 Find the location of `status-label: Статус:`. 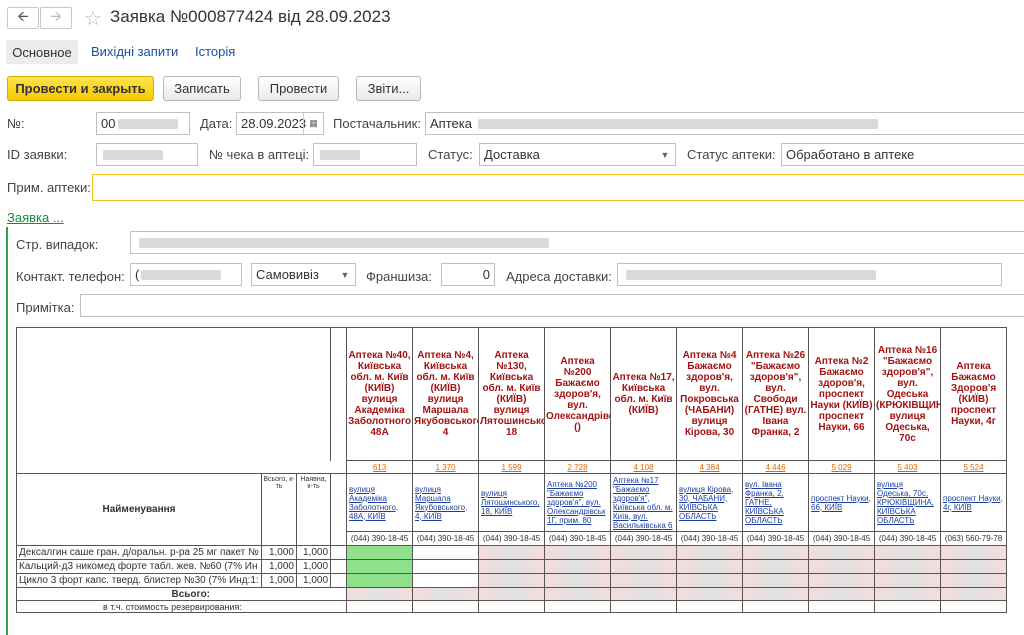

status-label: Статус: is located at coordinates (450, 154).